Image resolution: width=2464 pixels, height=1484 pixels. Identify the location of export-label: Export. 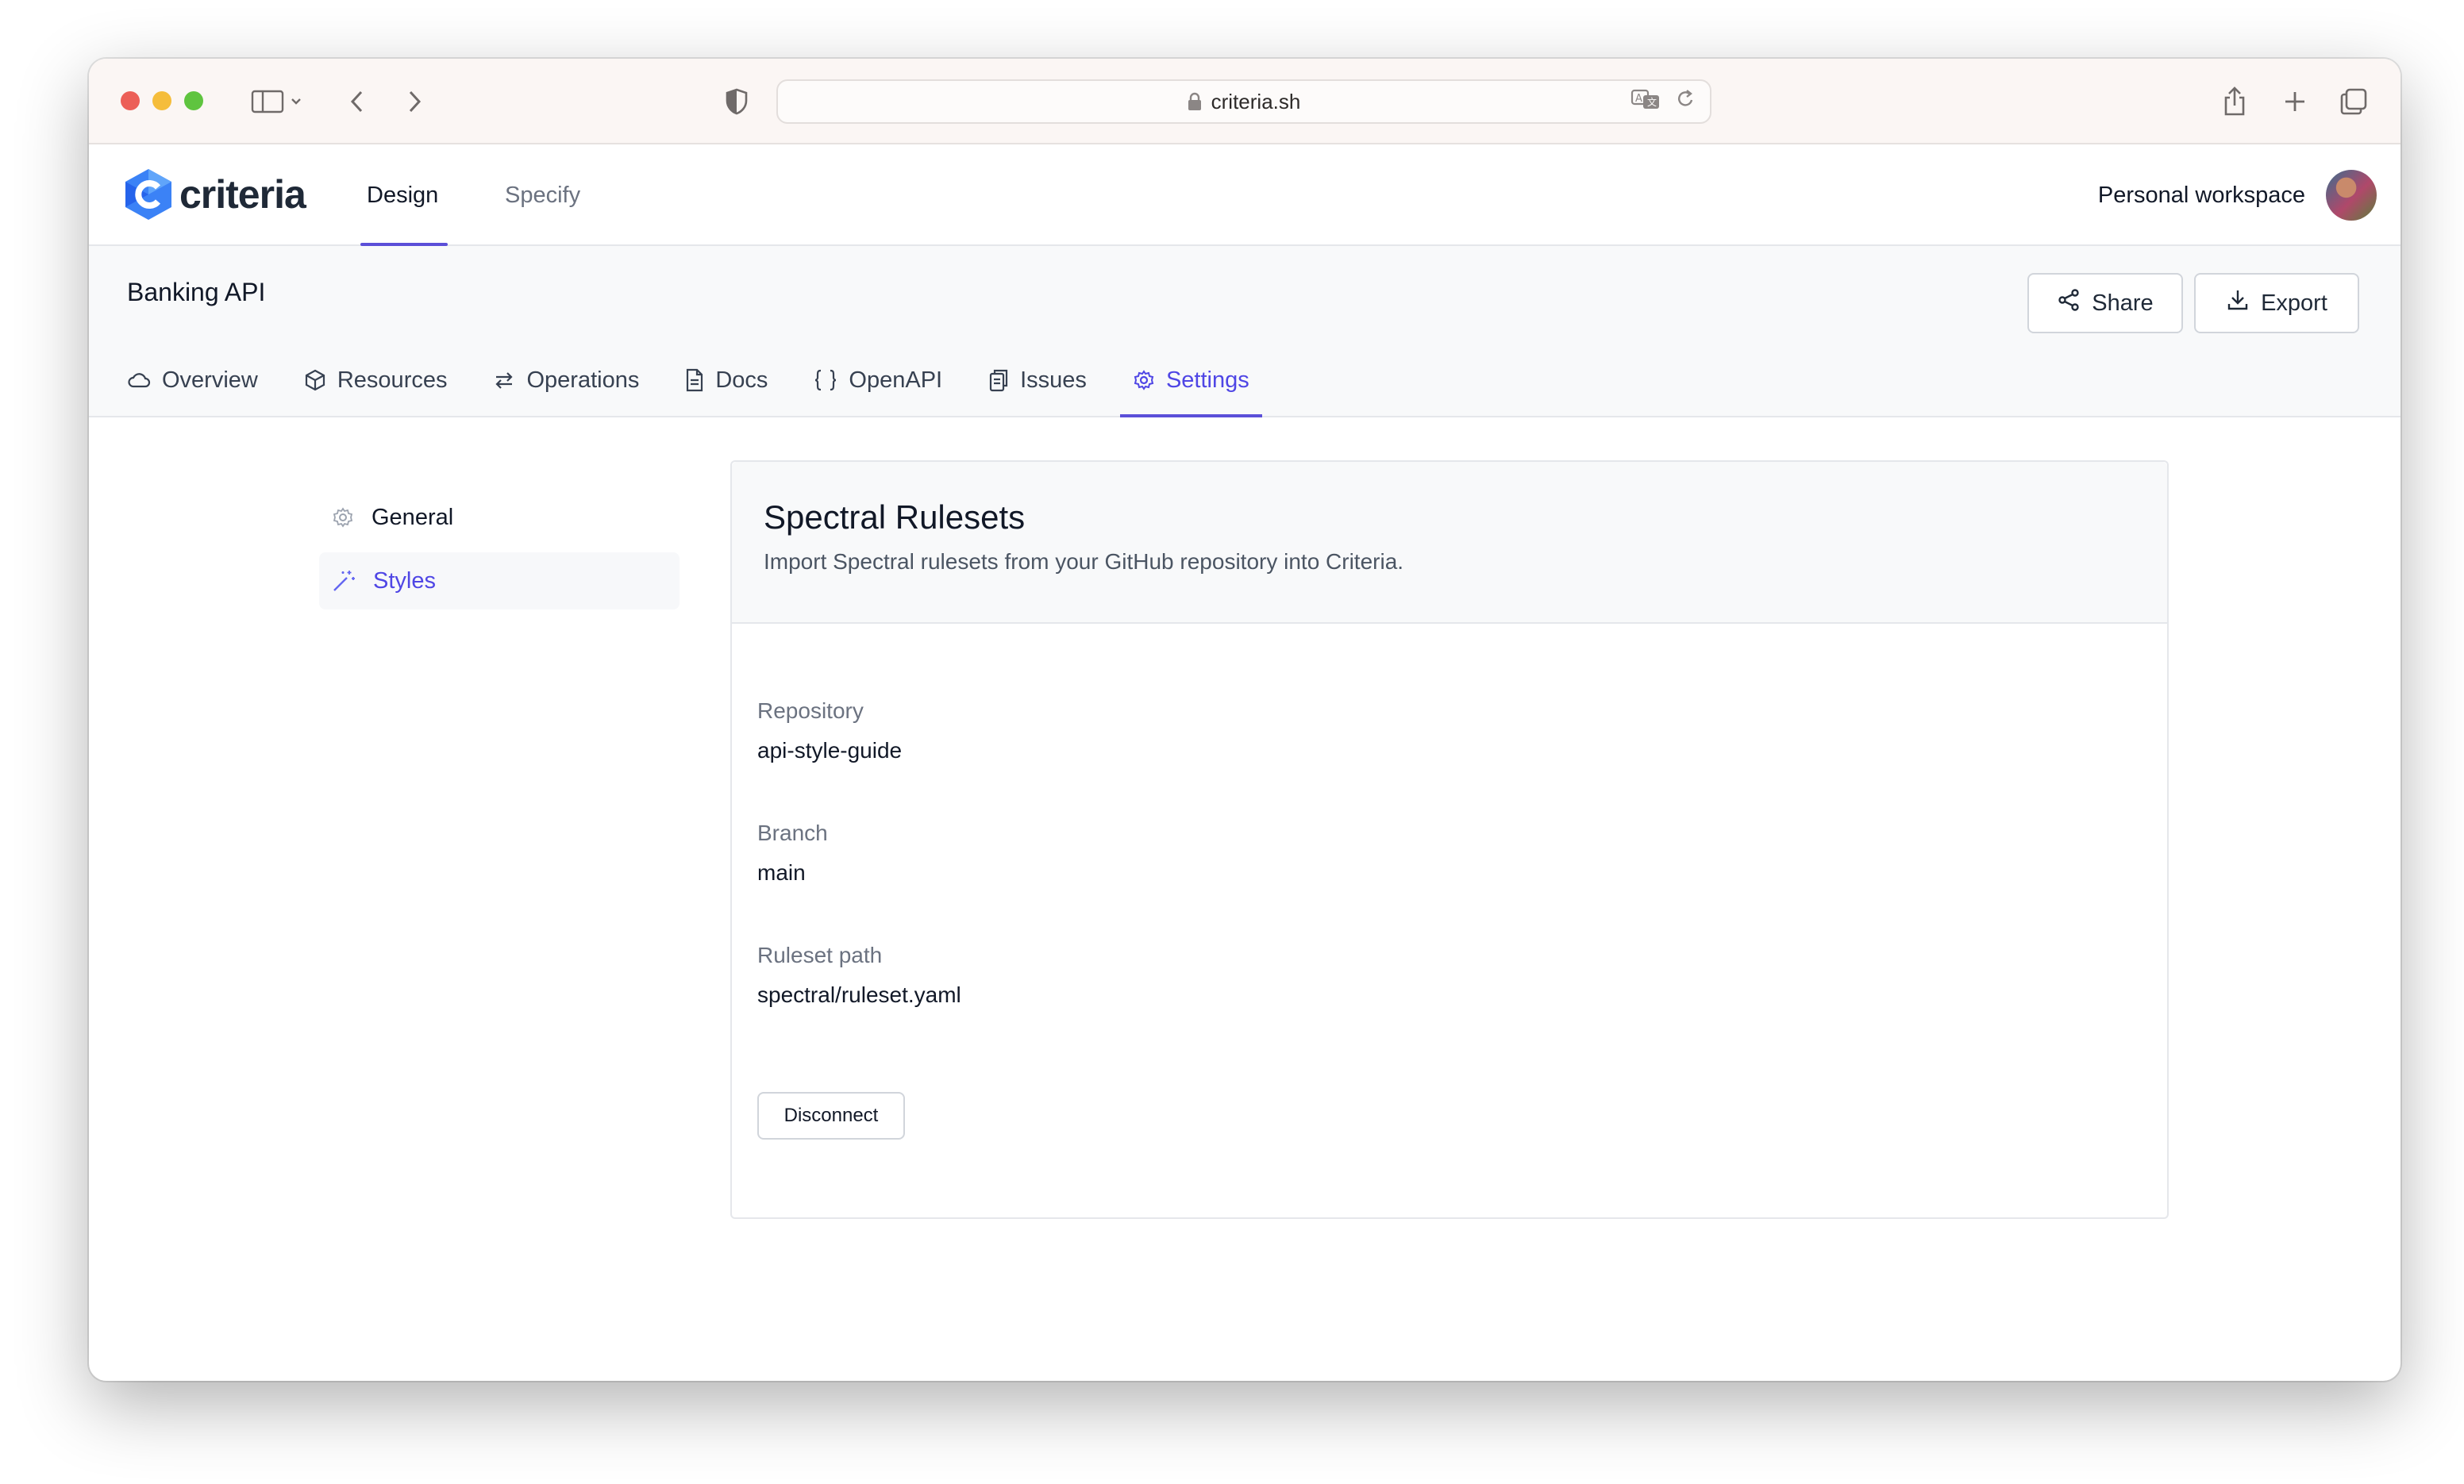
(2294, 303).